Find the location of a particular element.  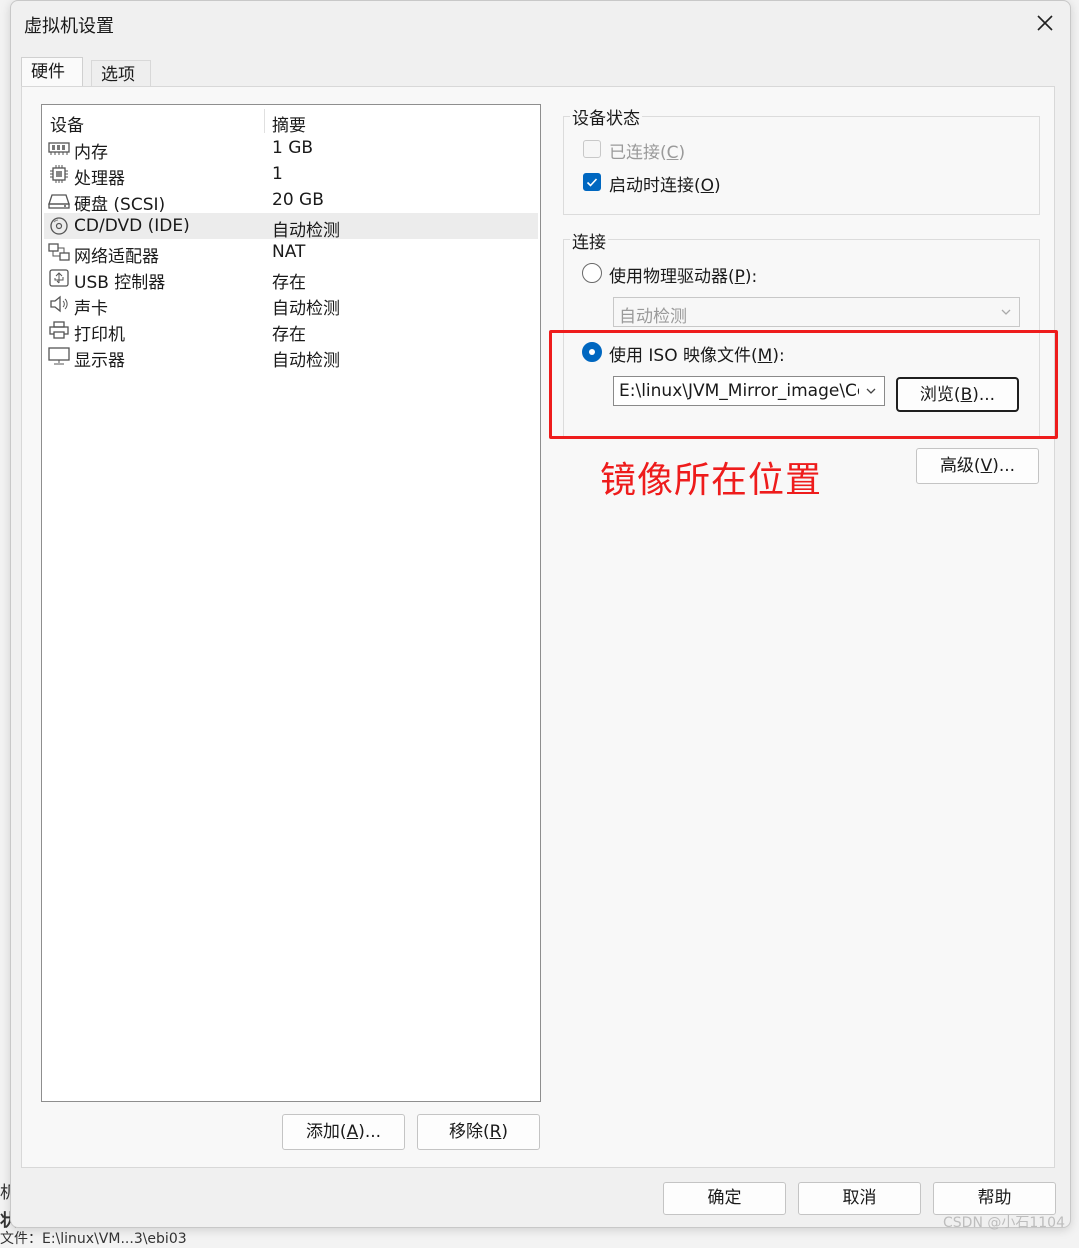

connect-at-power-on-checkbox is located at coordinates (592, 182).